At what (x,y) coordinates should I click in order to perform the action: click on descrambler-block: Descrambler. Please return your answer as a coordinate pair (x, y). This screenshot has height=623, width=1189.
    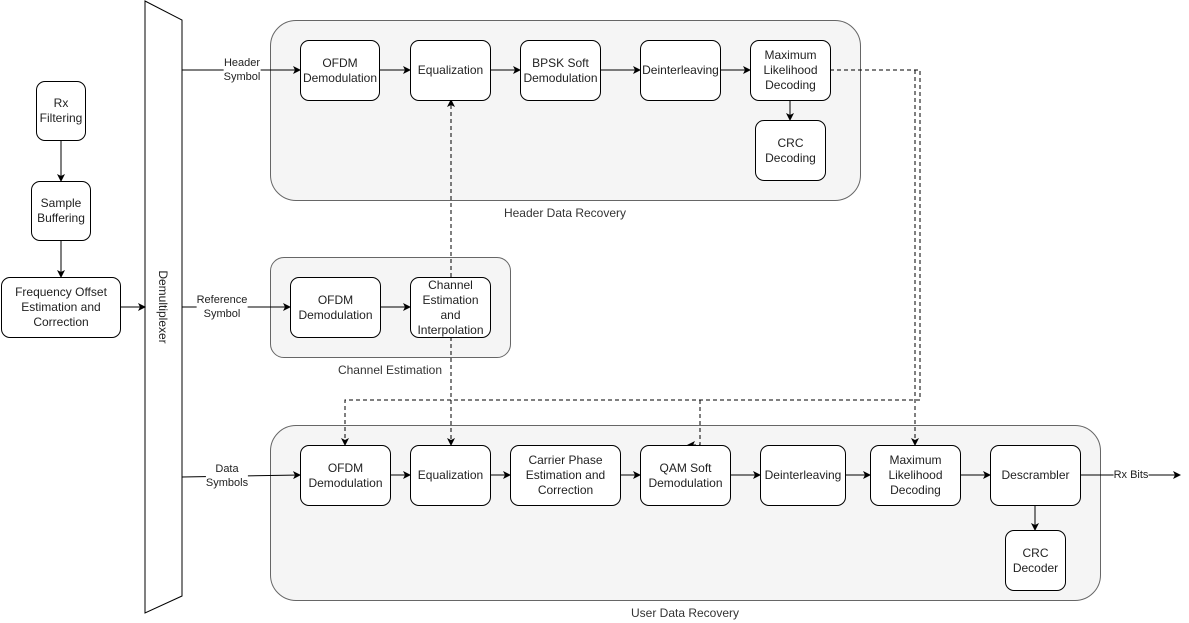
    Looking at the image, I should click on (1035, 475).